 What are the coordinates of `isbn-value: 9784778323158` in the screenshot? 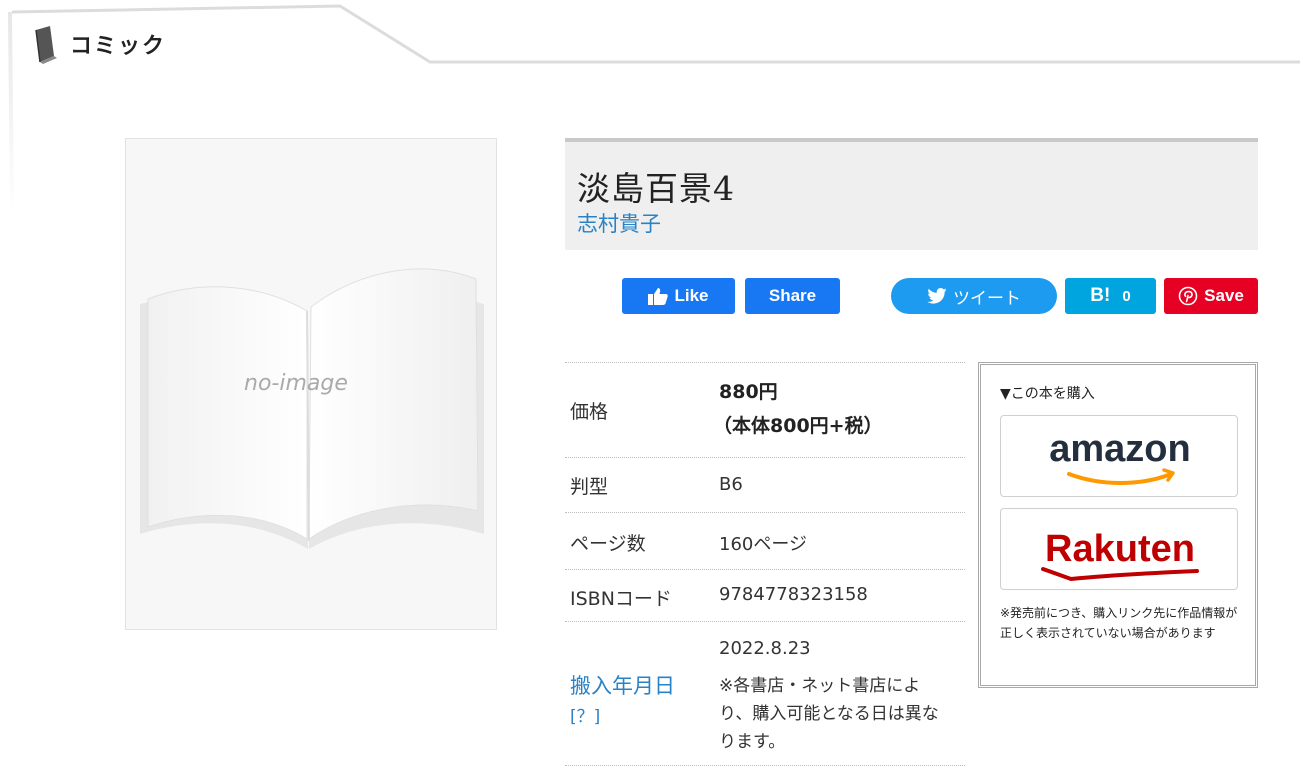 It's located at (793, 594).